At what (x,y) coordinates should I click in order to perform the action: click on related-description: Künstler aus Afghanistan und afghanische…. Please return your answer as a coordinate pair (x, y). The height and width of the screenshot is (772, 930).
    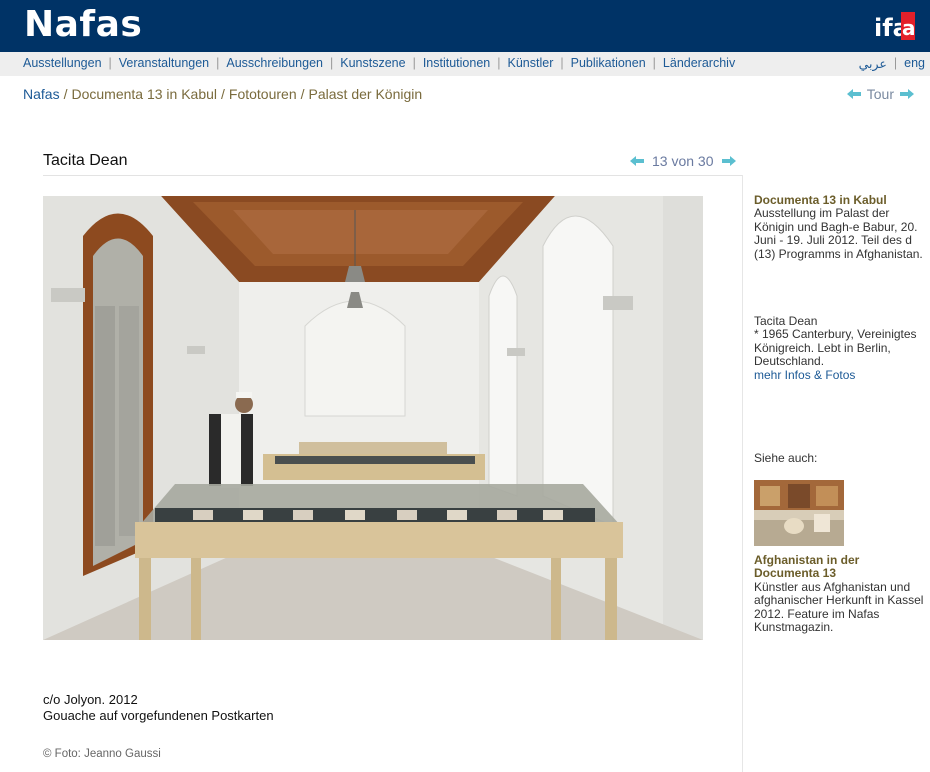
    Looking at the image, I should click on (839, 607).